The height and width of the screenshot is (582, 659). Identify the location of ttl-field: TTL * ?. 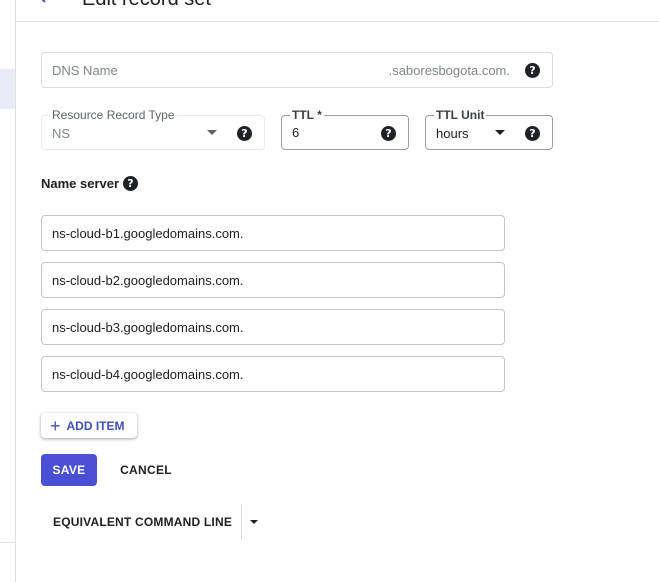
(345, 128).